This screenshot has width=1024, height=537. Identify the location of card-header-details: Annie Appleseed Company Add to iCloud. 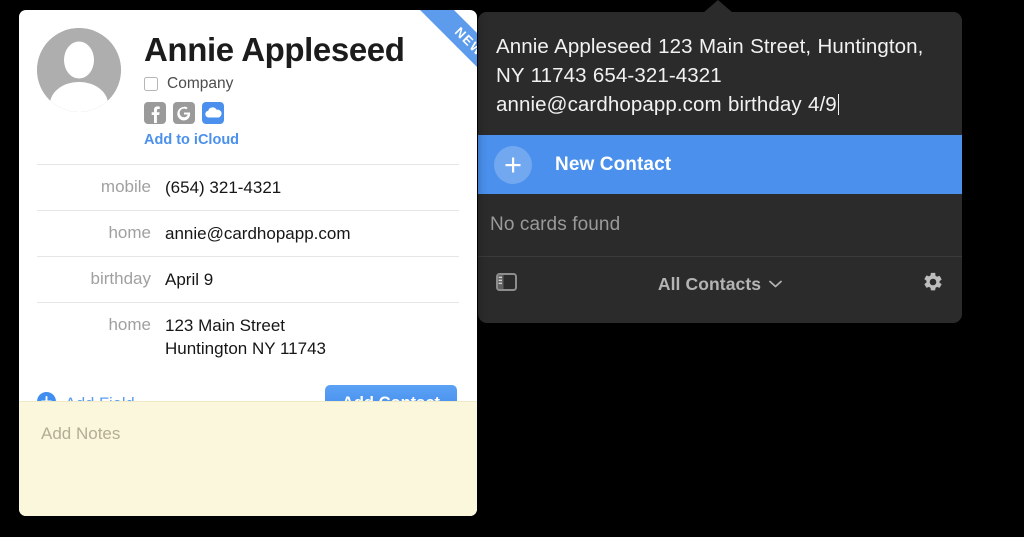
(274, 88).